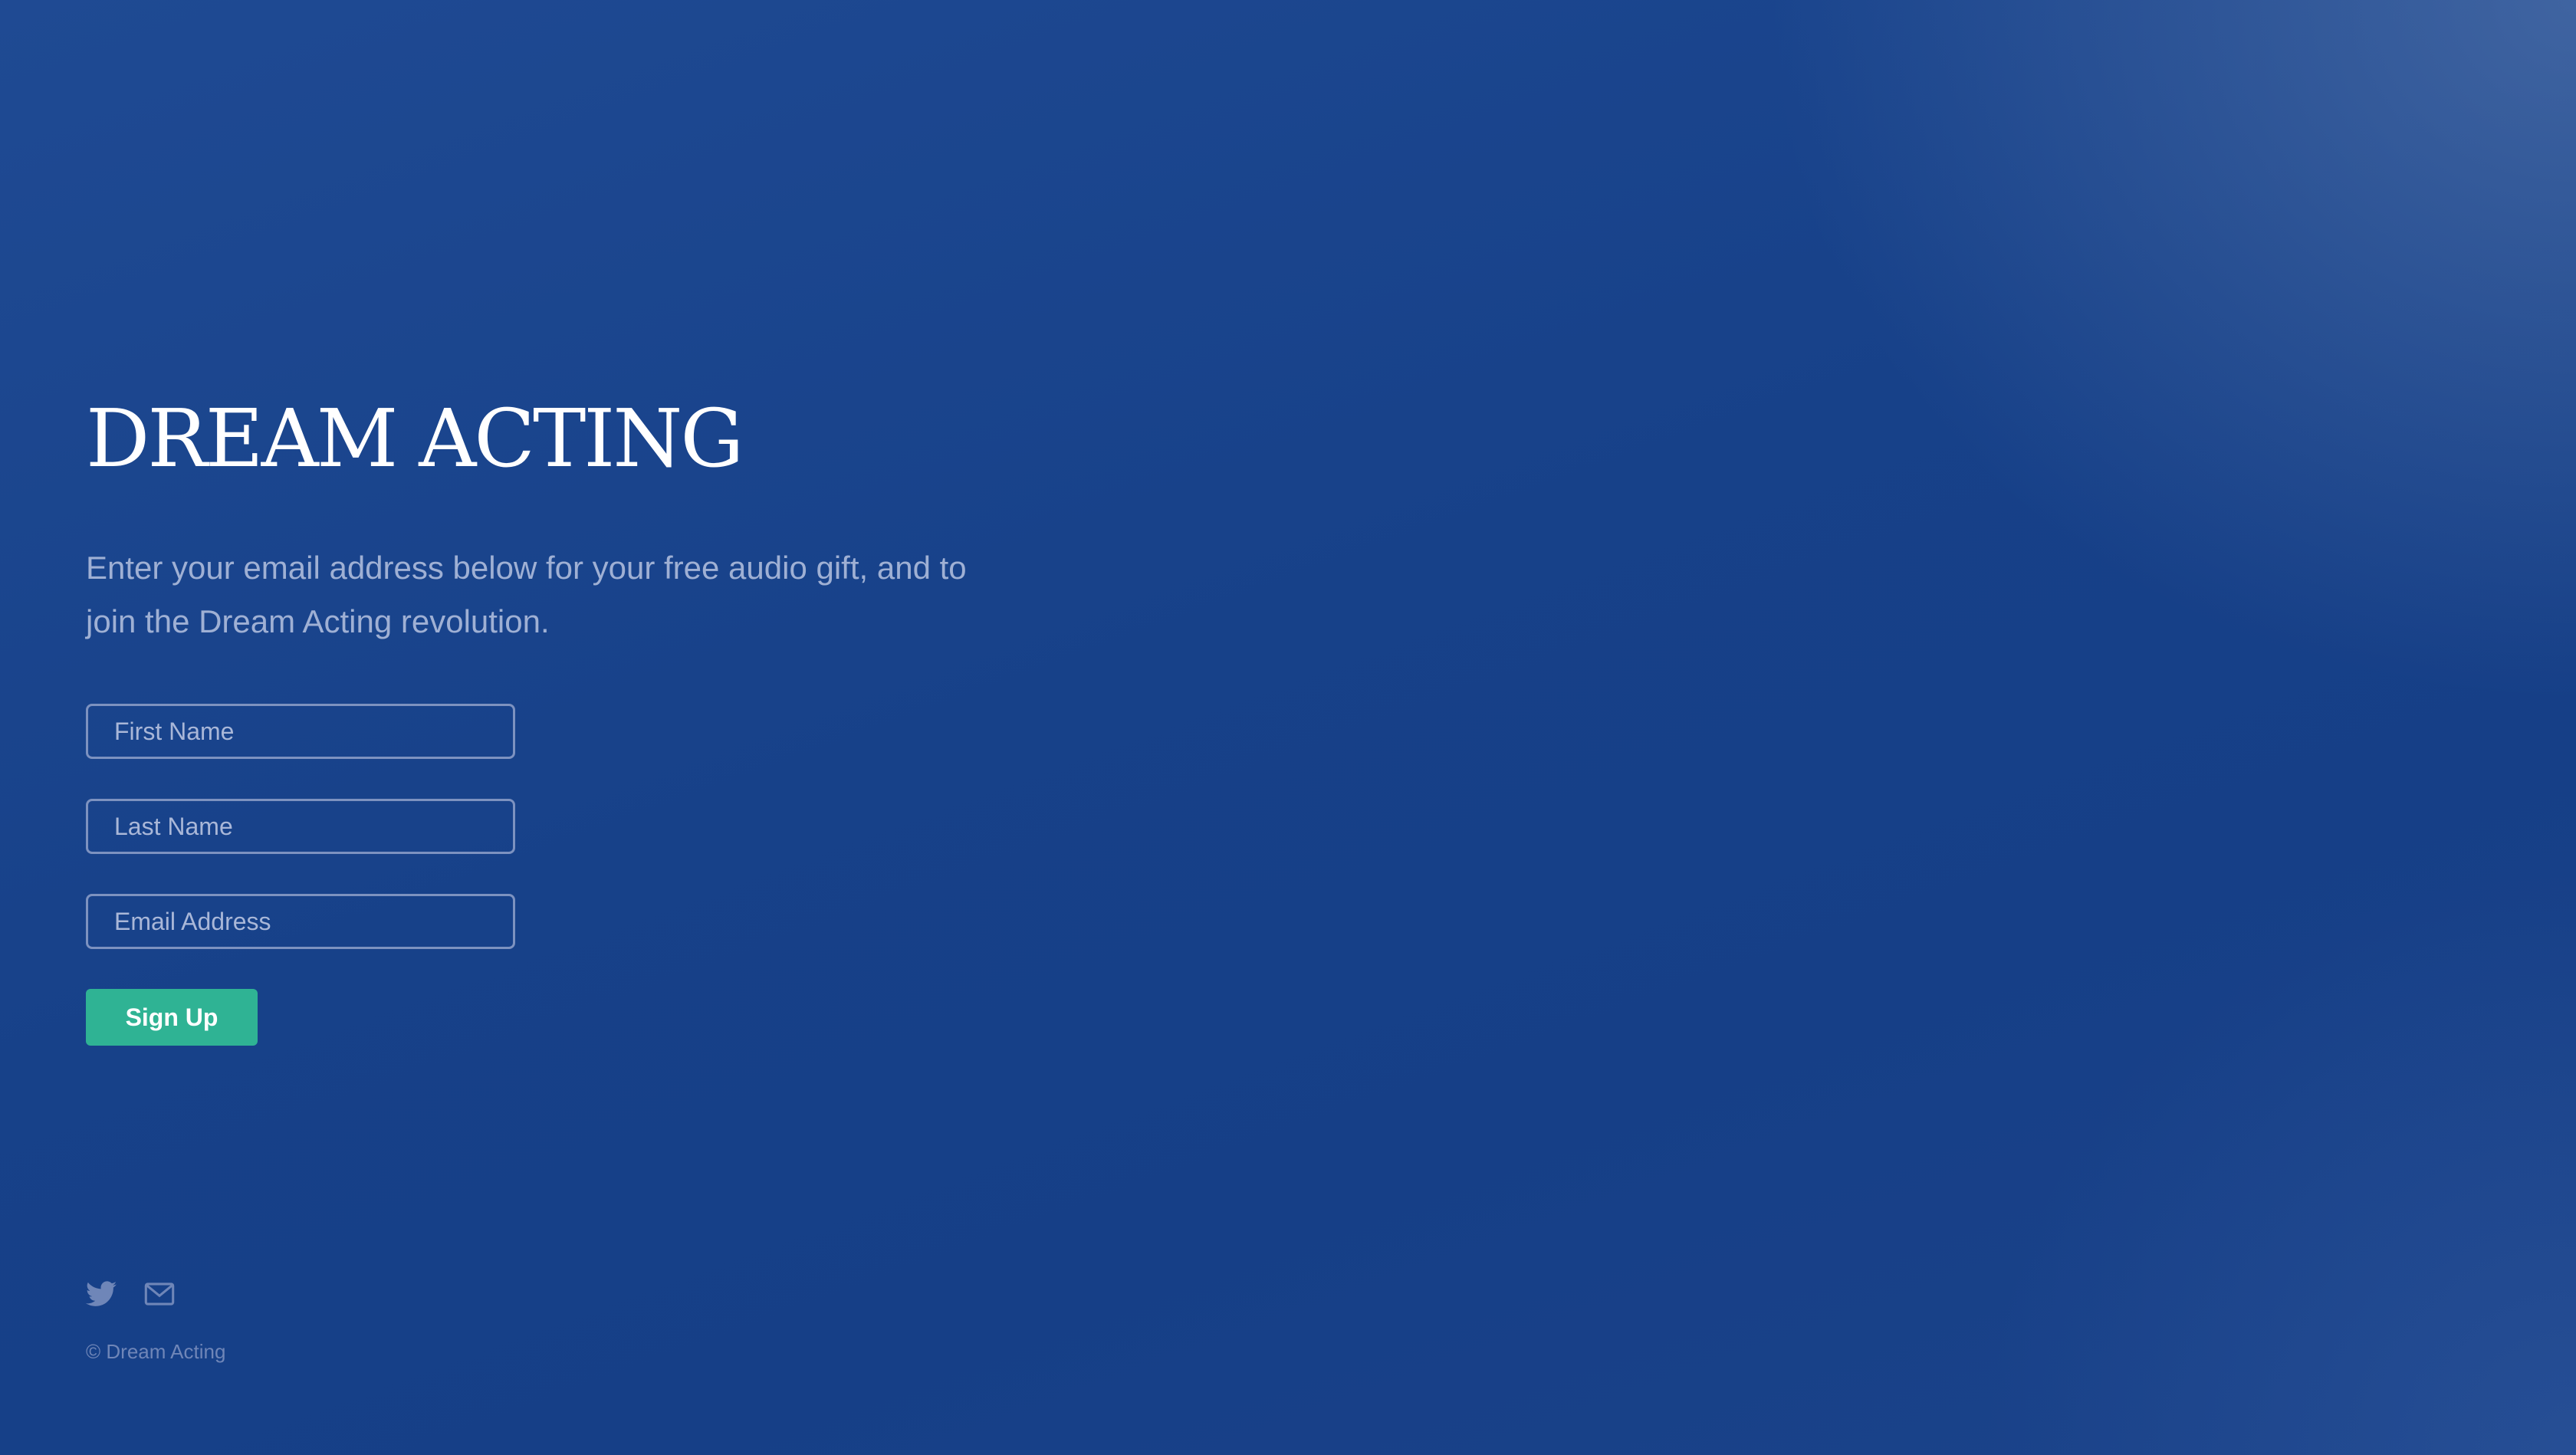 The image size is (2576, 1455). Describe the element at coordinates (300, 731) in the screenshot. I see `first-name-input` at that location.